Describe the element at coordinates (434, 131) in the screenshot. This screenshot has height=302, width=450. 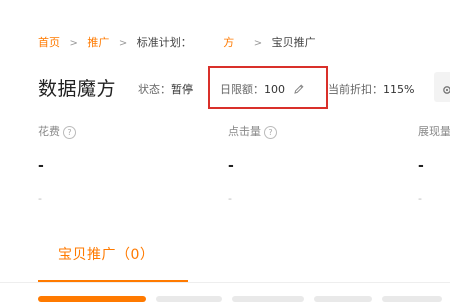
I see `metric-impressions-label: 展现量` at that location.